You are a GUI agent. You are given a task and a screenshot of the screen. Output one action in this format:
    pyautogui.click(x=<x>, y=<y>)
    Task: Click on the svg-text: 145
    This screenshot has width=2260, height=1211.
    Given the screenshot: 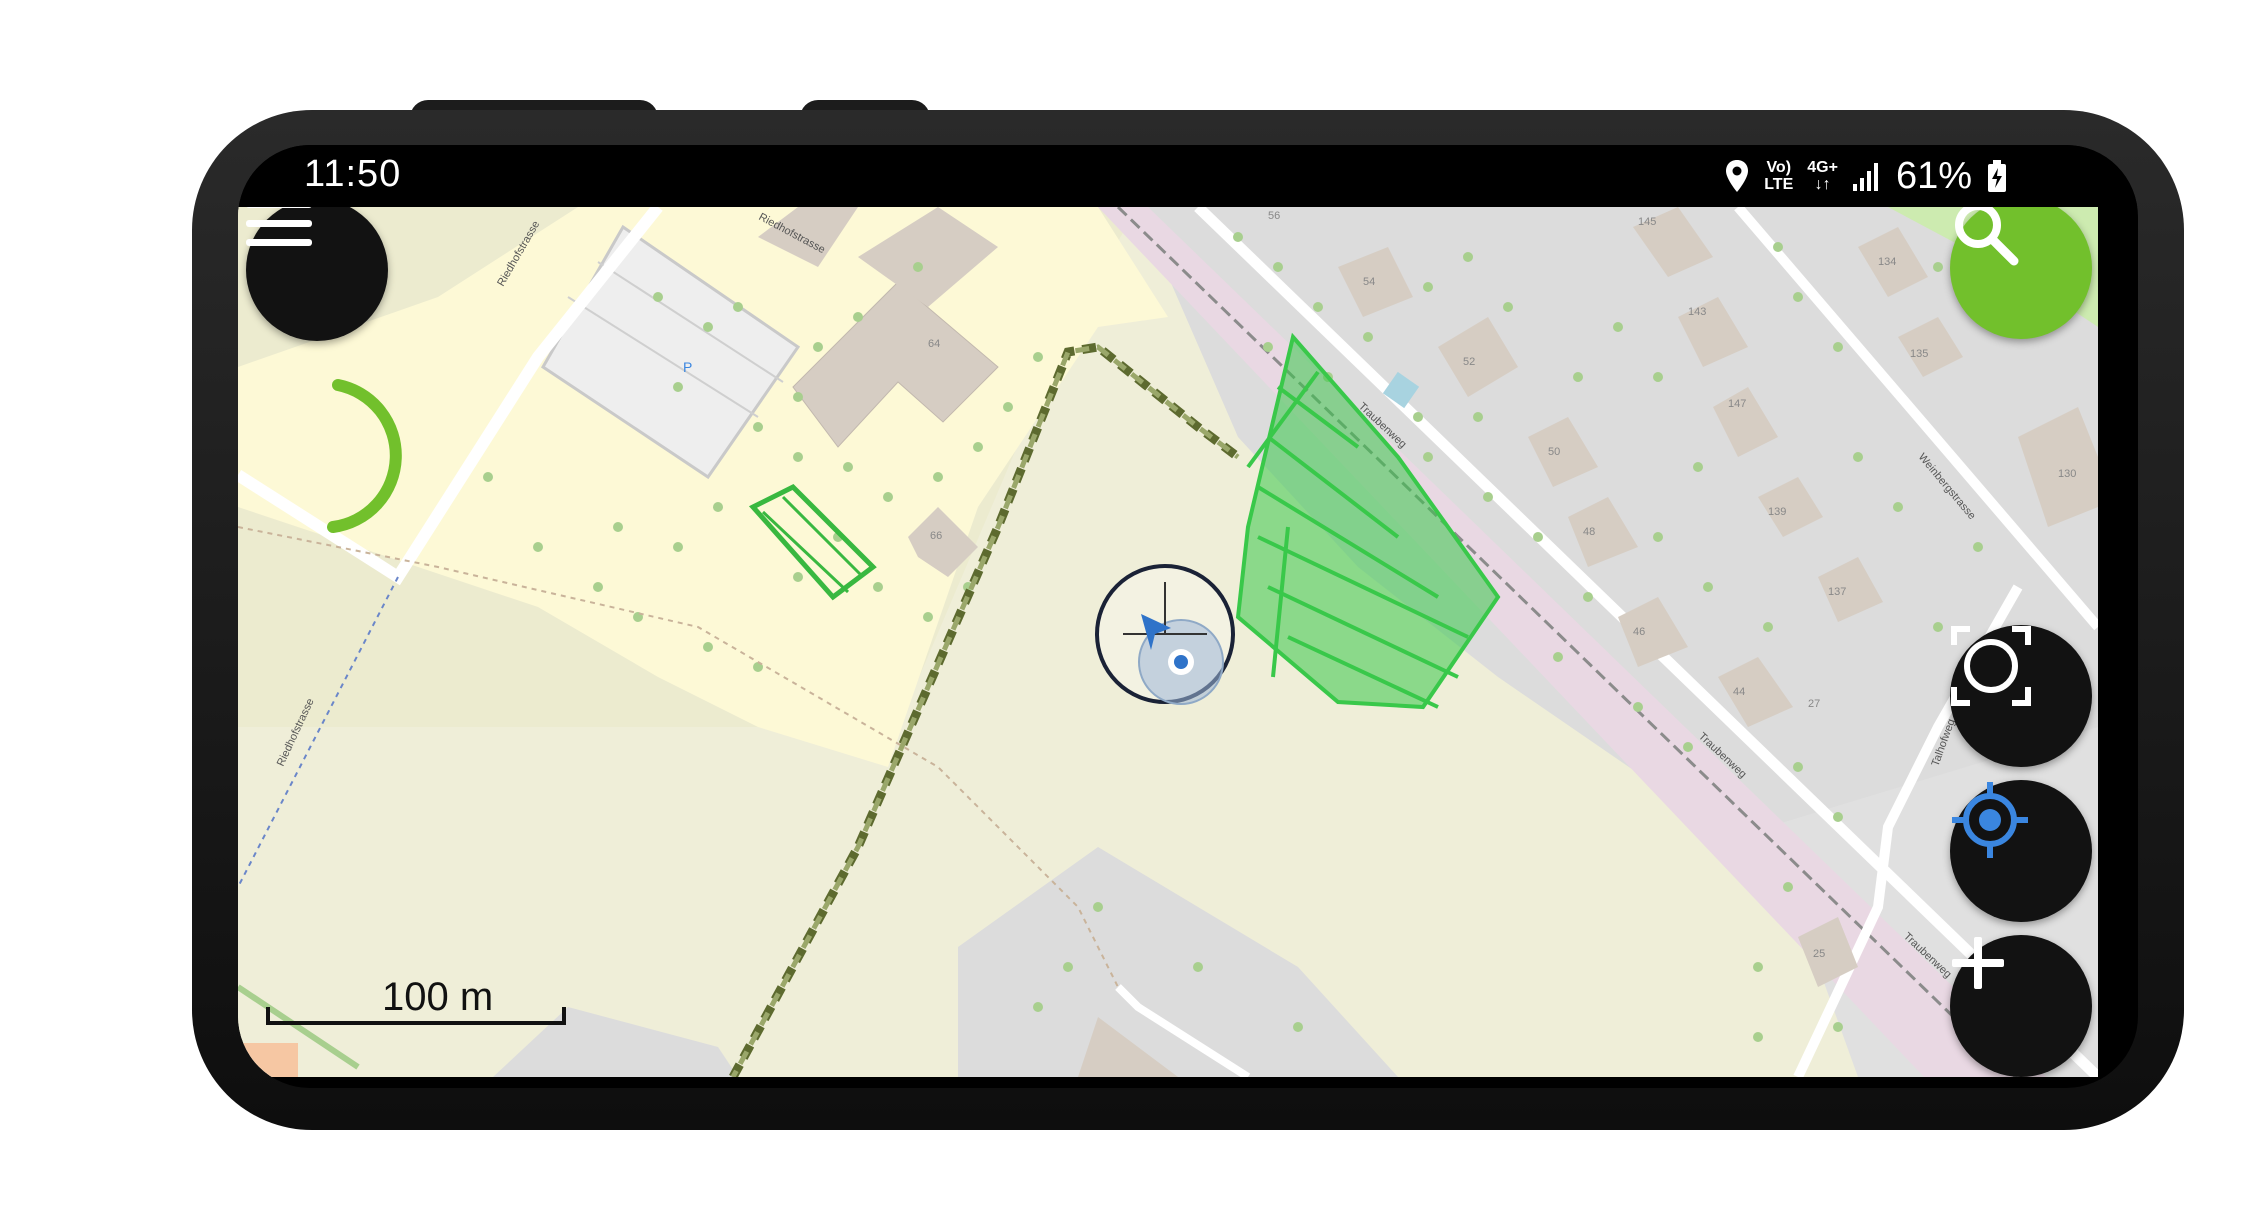 What is the action you would take?
    pyautogui.click(x=1647, y=222)
    